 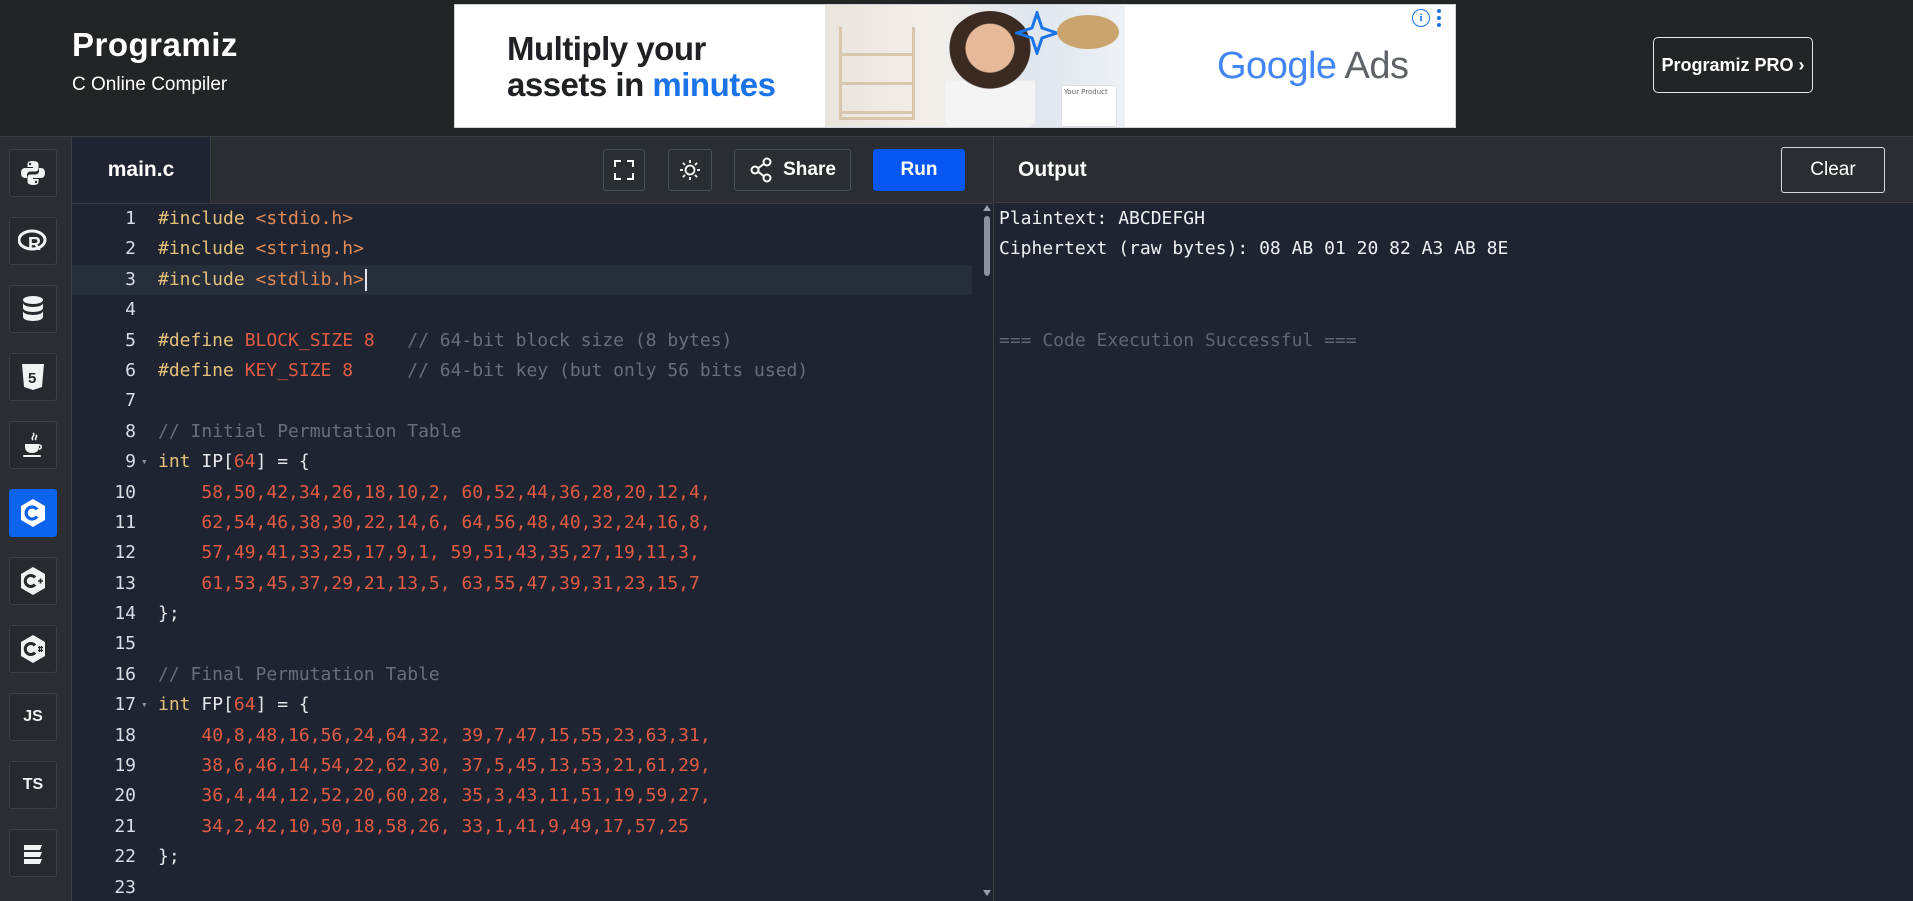 What do you see at coordinates (150, 84) in the screenshot?
I see `compiler-title: C Online Compiler` at bounding box center [150, 84].